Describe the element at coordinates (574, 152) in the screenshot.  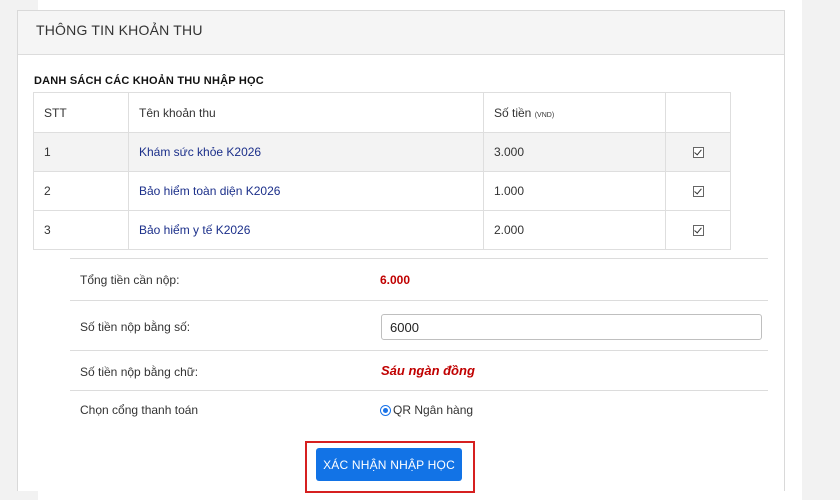
I see `row-amount: 3.000` at that location.